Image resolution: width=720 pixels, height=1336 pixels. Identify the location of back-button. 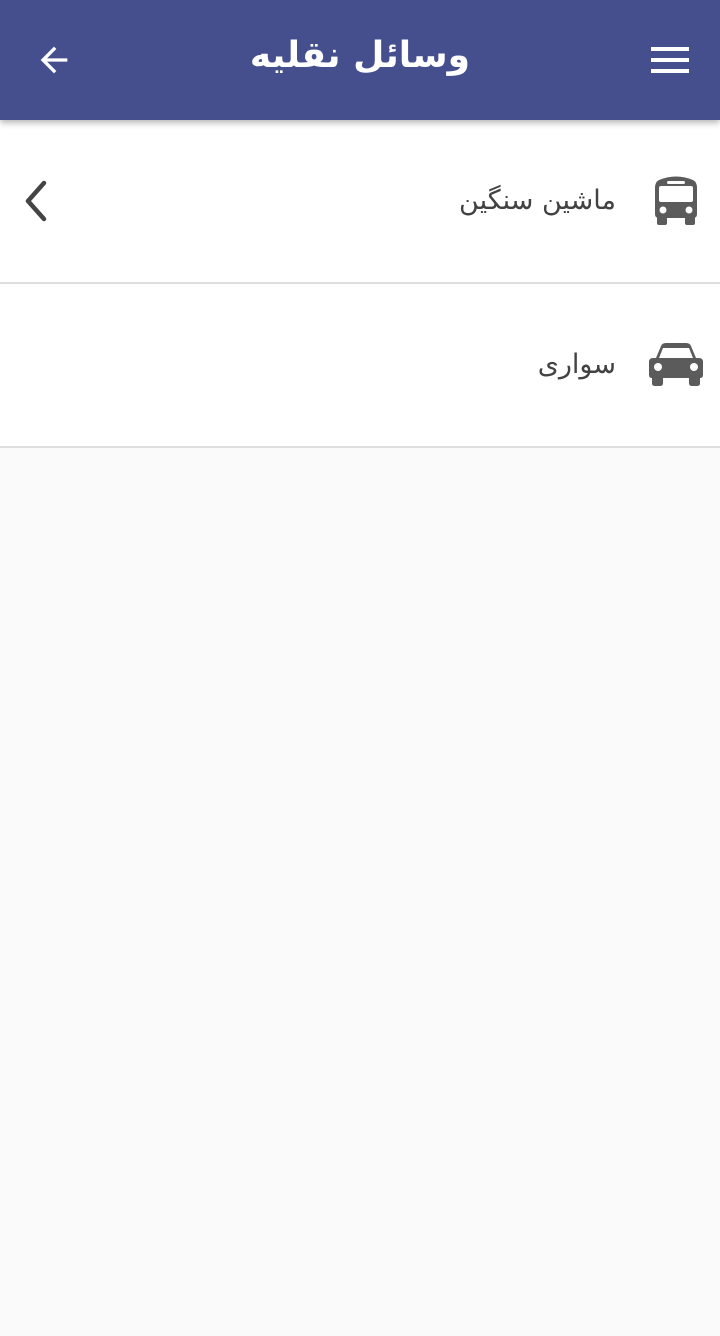
(54, 60).